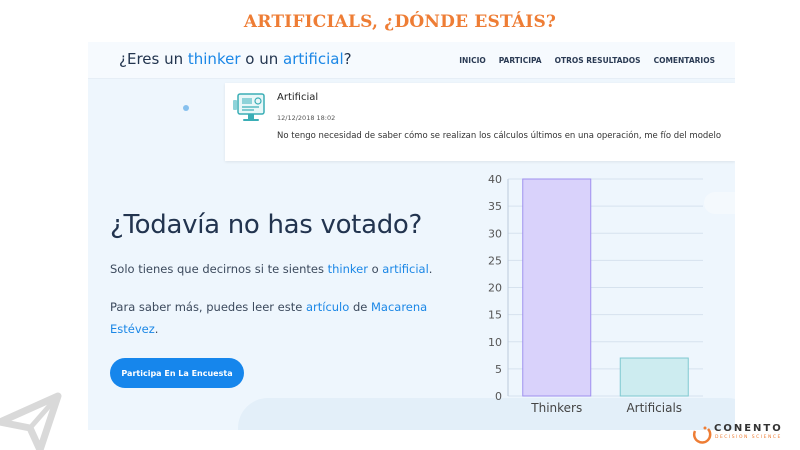 This screenshot has width=800, height=450. What do you see at coordinates (520, 60) in the screenshot?
I see `nav-participa: PARTICIPA` at bounding box center [520, 60].